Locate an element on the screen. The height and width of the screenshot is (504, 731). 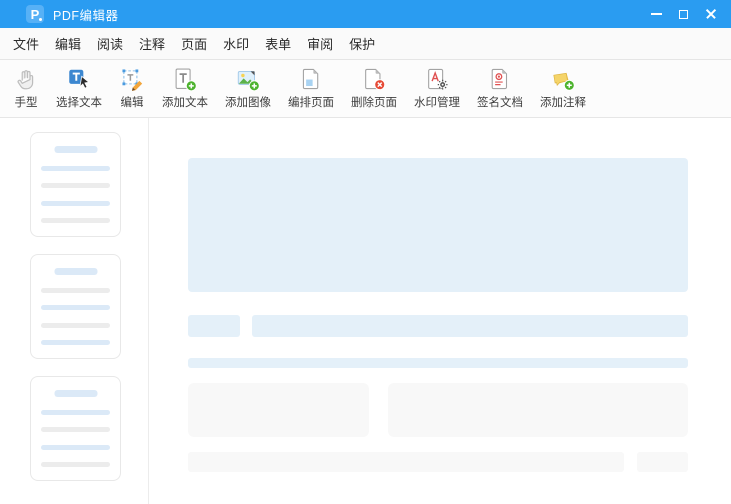
maximize-button is located at coordinates (683, 14).